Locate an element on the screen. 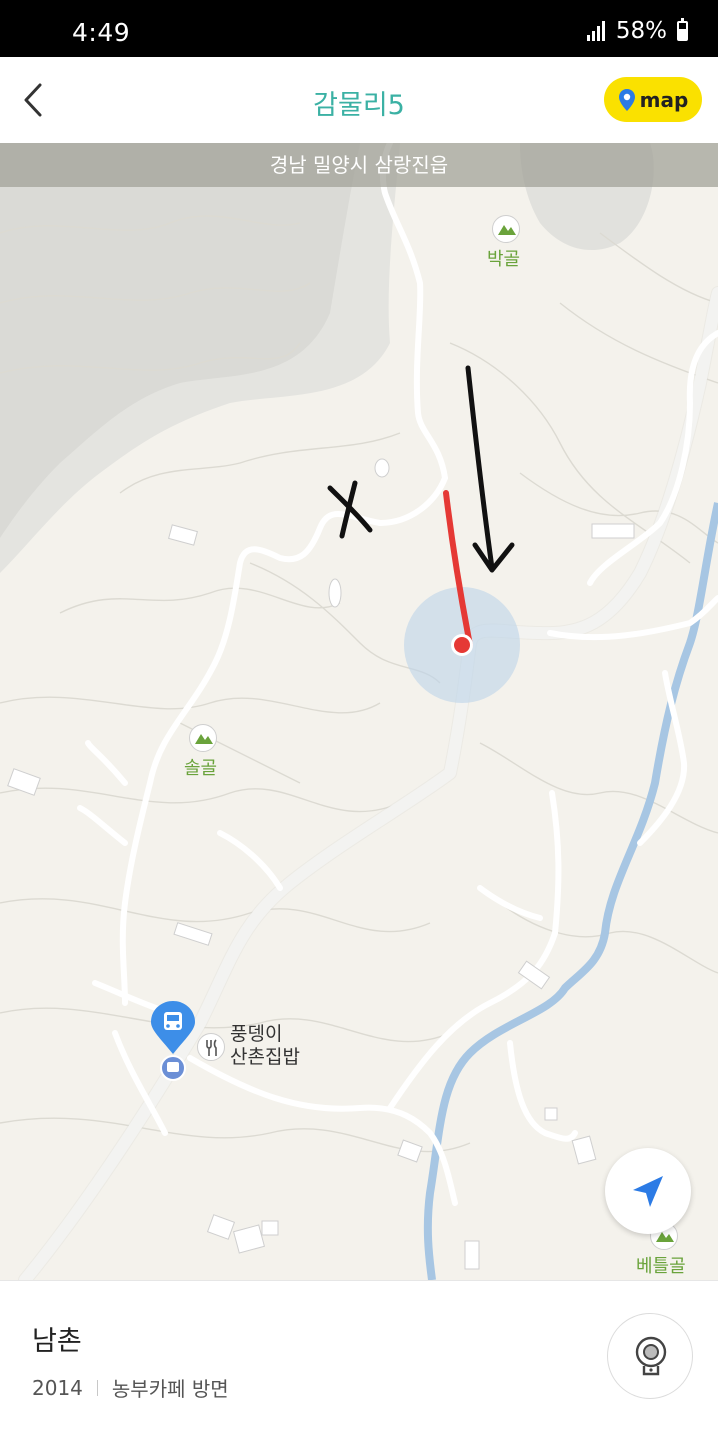 This screenshot has height=1434, width=718. roadview-button is located at coordinates (650, 1356).